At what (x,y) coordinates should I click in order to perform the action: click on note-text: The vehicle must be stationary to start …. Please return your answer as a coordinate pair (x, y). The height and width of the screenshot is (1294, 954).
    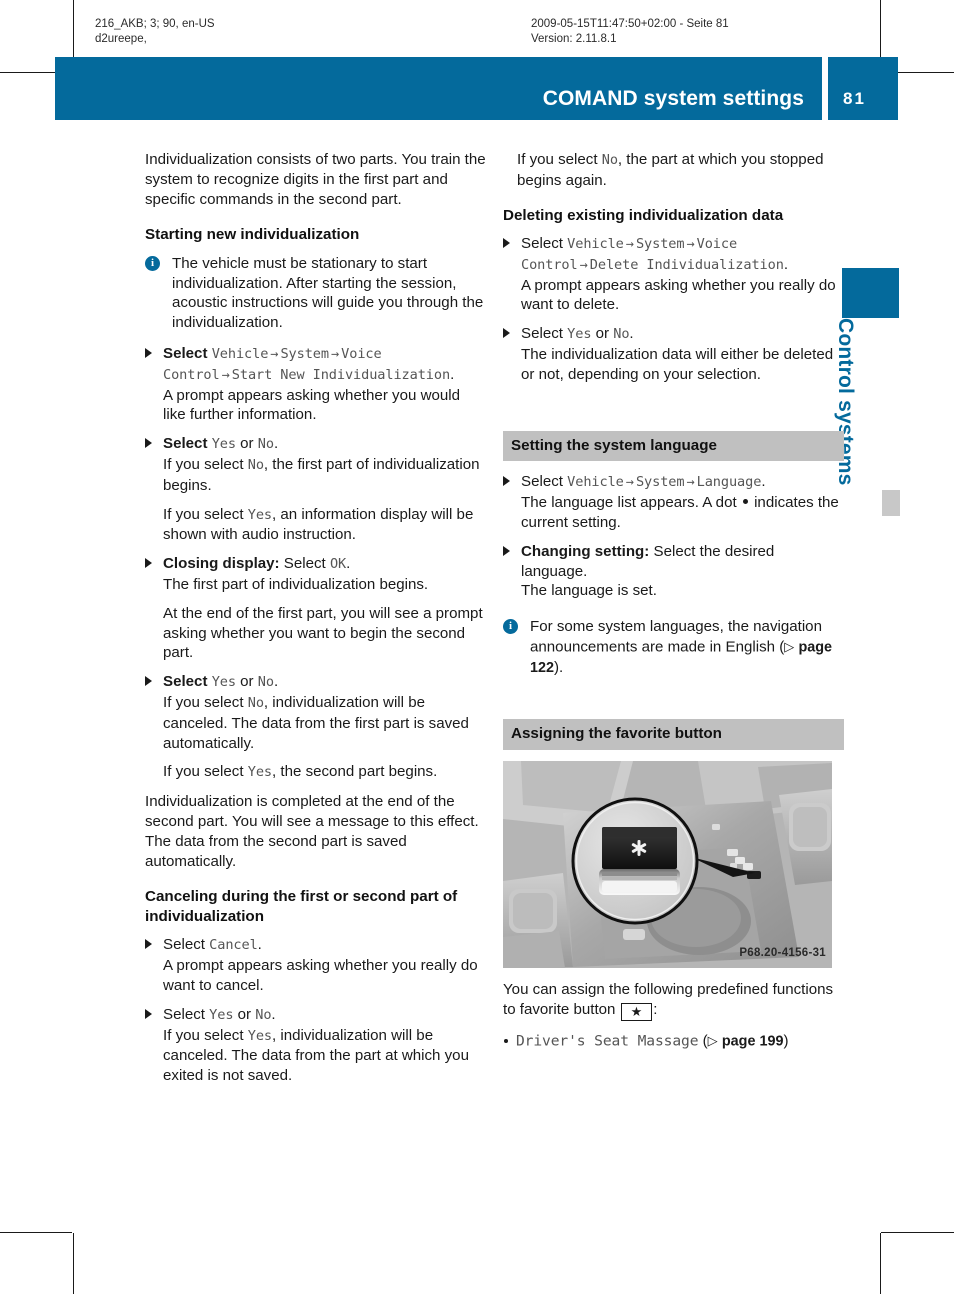
    Looking at the image, I should click on (328, 293).